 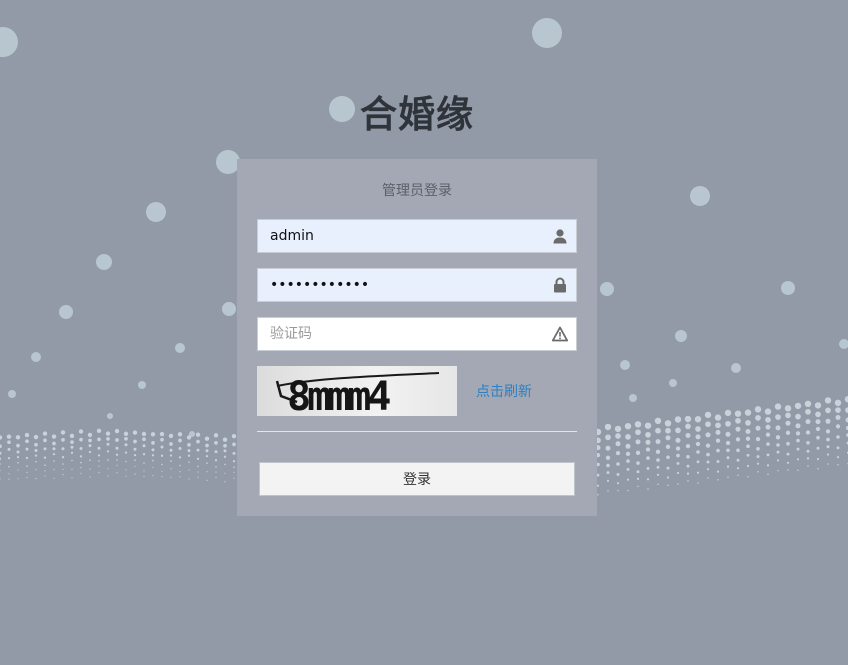 I want to click on warning-icon, so click(x=560, y=334).